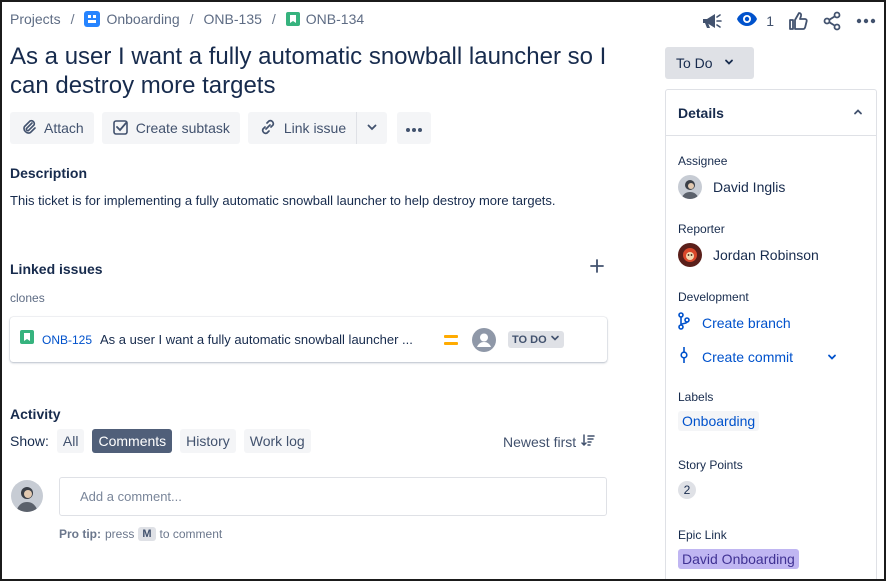 Image resolution: width=886 pixels, height=581 pixels. I want to click on assignee-label: Assignee, so click(703, 161).